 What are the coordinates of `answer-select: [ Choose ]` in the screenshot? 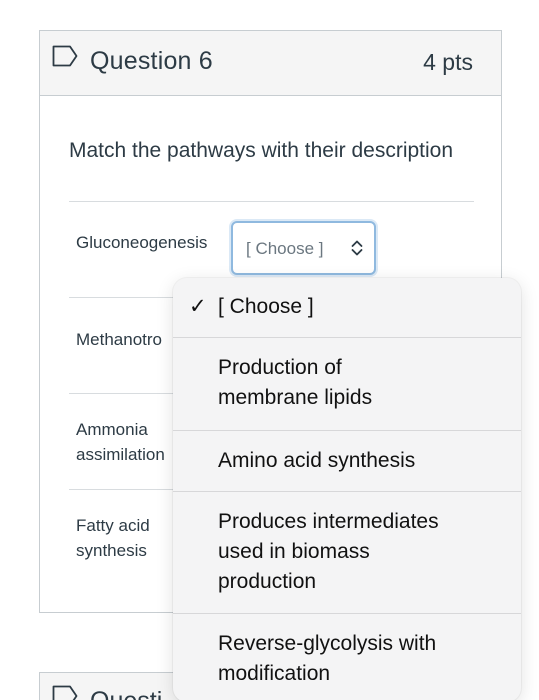 It's located at (303, 248).